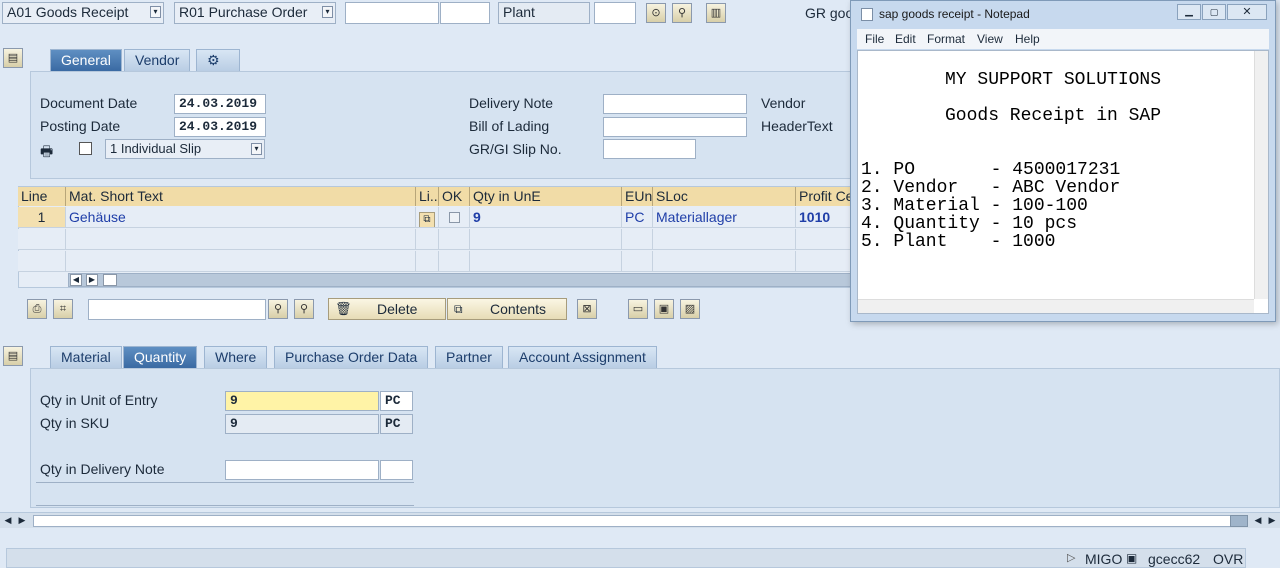 Image resolution: width=1280 pixels, height=568 pixels. What do you see at coordinates (302, 470) in the screenshot?
I see `qty-delivery-input` at bounding box center [302, 470].